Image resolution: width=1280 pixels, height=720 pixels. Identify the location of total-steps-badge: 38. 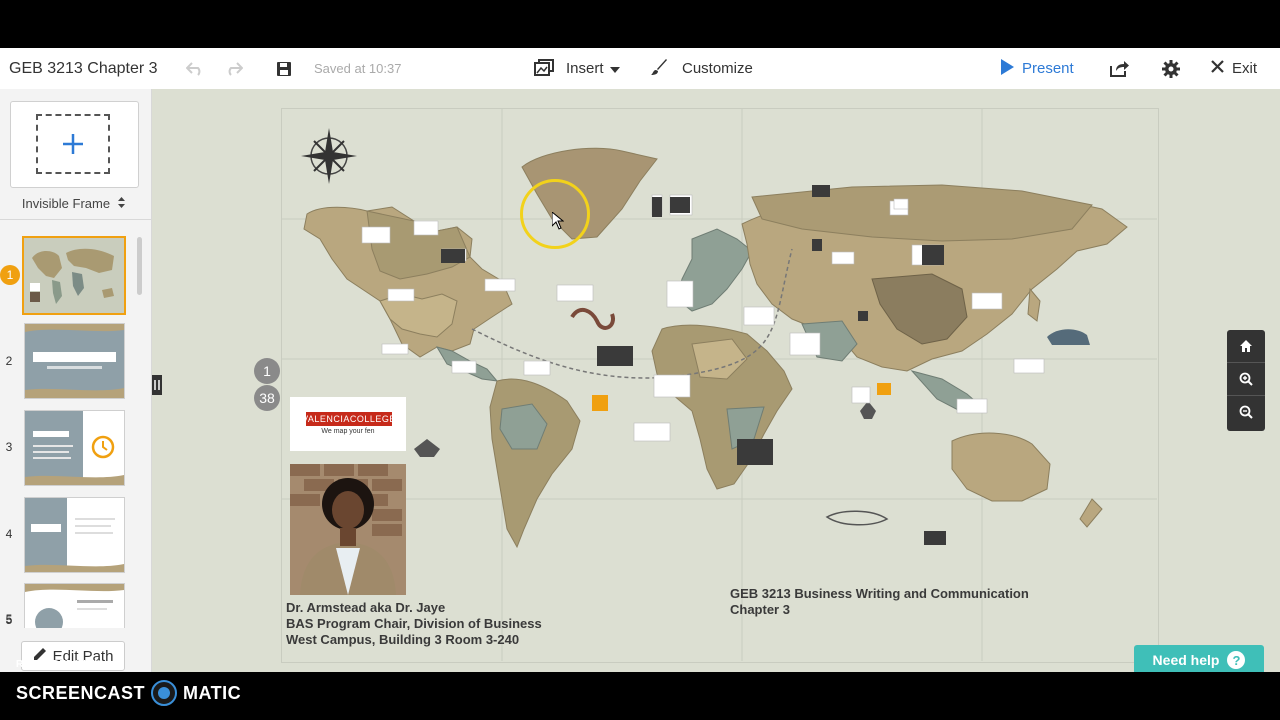
(267, 398).